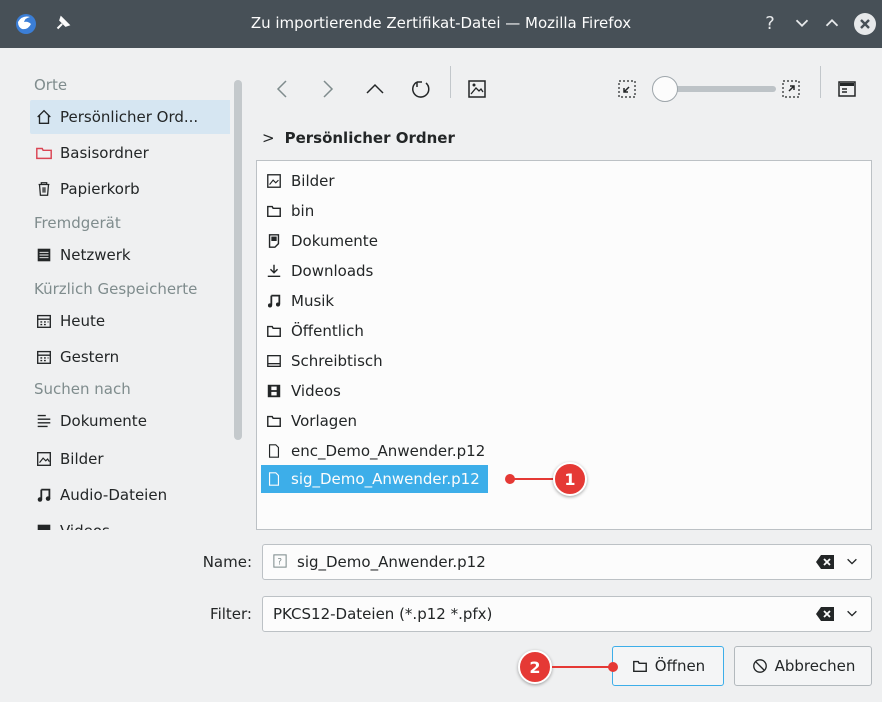 Image resolution: width=882 pixels, height=702 pixels. I want to click on music-folder-icon, so click(274, 301).